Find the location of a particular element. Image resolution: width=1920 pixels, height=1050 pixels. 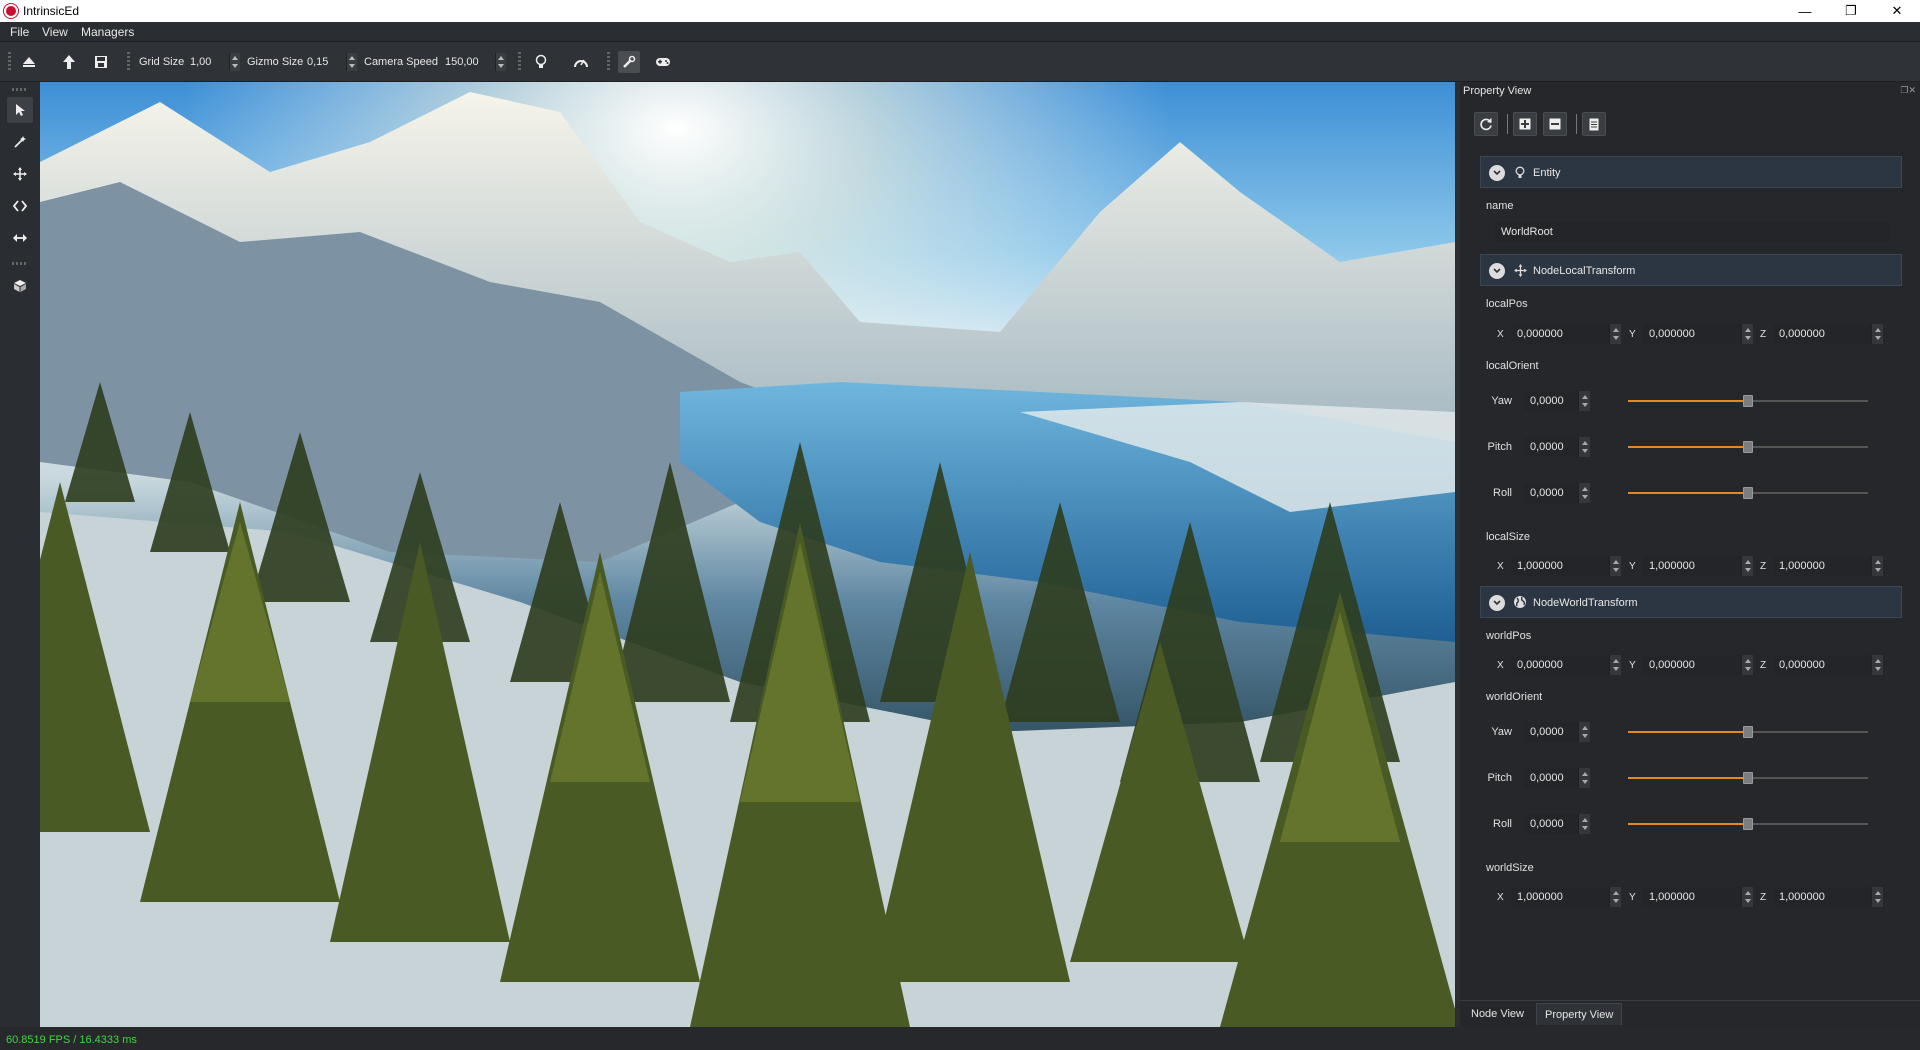

local-yaw-field: 0,0000 is located at coordinates (1557, 401).